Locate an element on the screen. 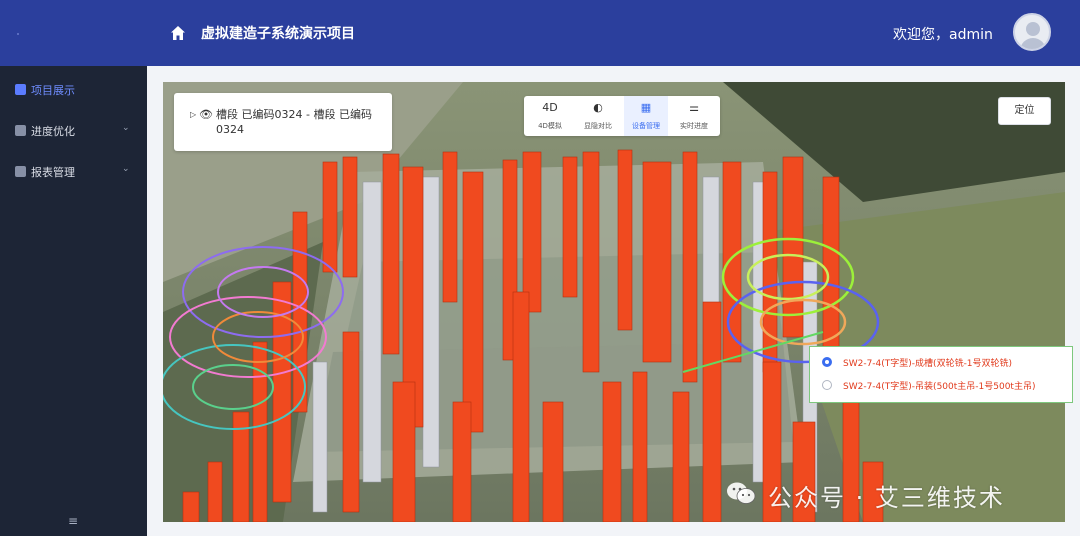 The width and height of the screenshot is (1080, 536). sidebar-item-progress-optimization: 进度优化 ⌄ is located at coordinates (73, 131).